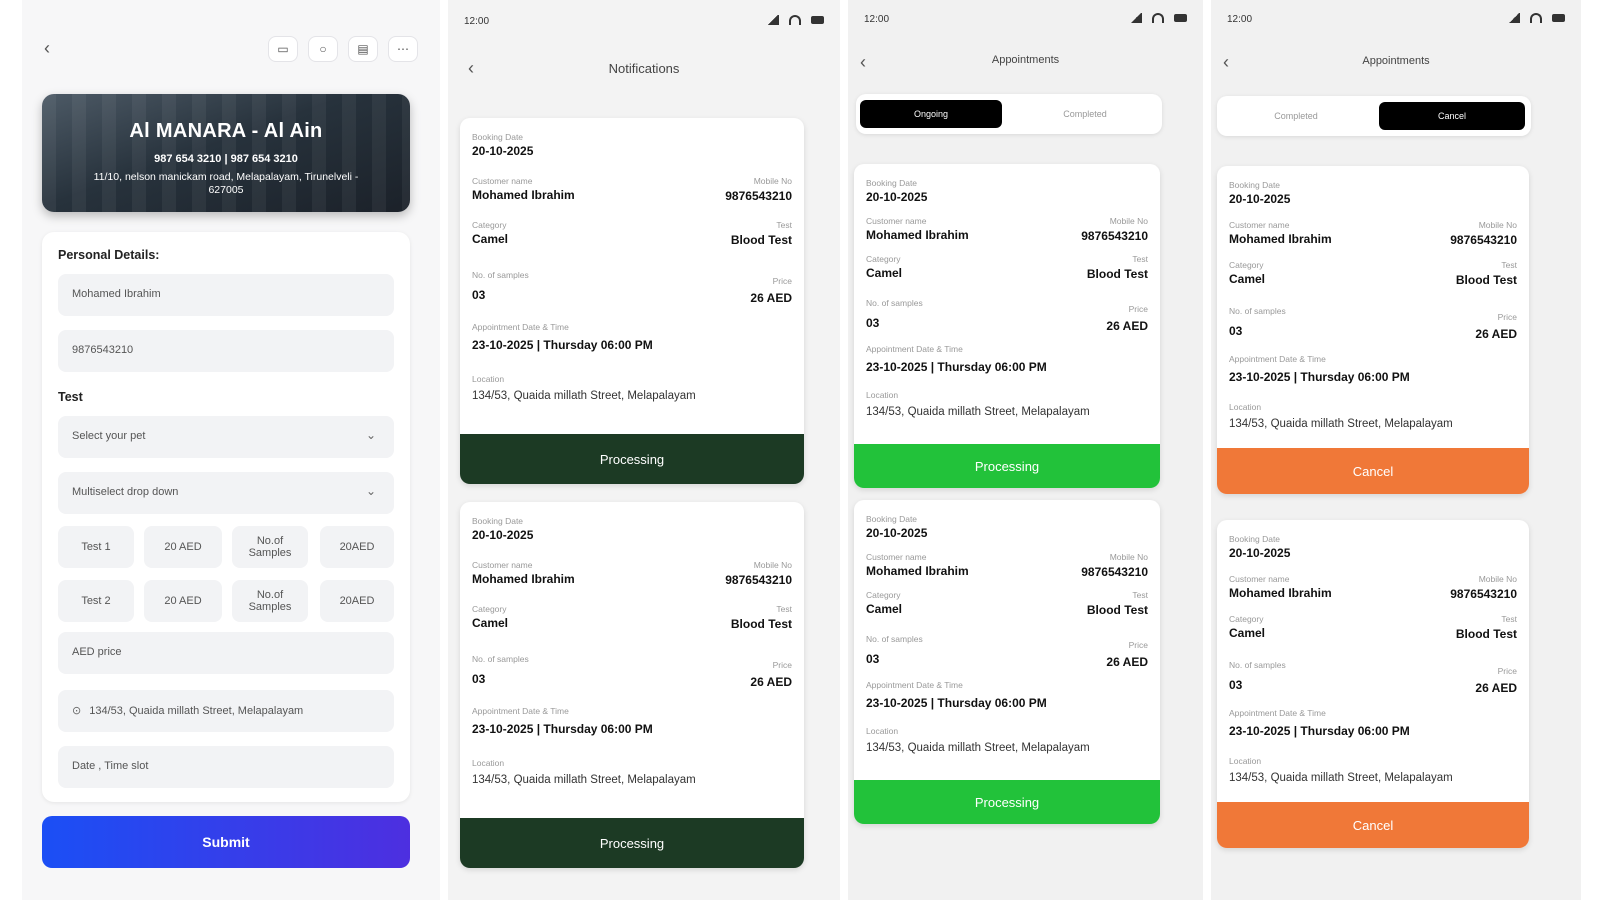 Image resolution: width=1600 pixels, height=900 pixels. I want to click on name-field: Mohamed Ibrahim, so click(226, 295).